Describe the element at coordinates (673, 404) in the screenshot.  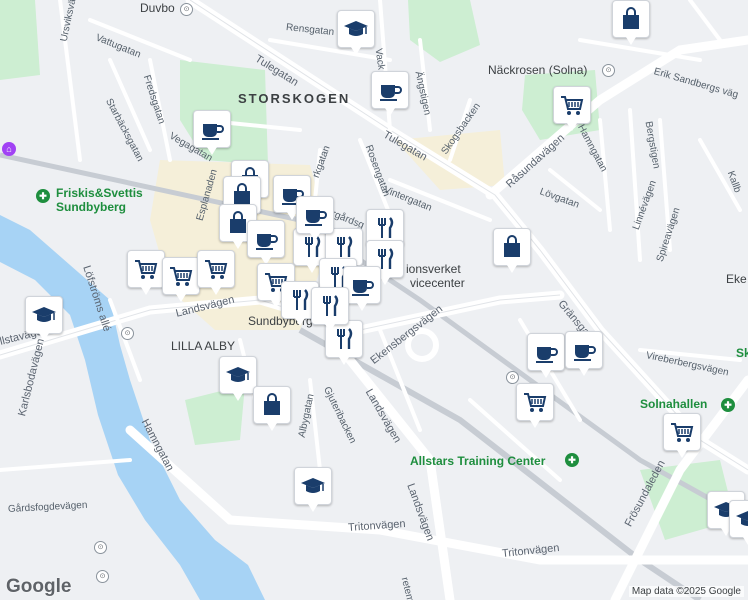
I see `poi-solnahallen: Solnahallen` at that location.